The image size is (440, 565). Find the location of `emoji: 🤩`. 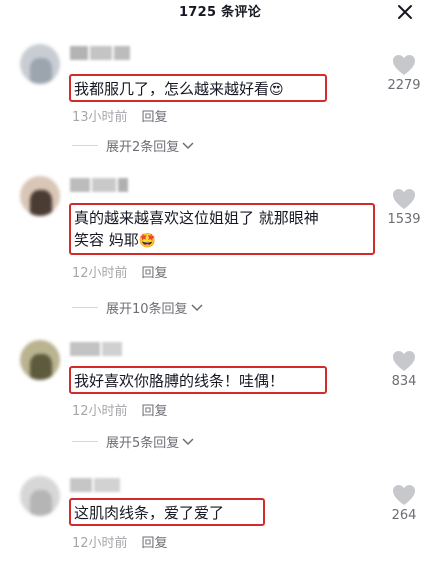

emoji: 🤩 is located at coordinates (147, 241).